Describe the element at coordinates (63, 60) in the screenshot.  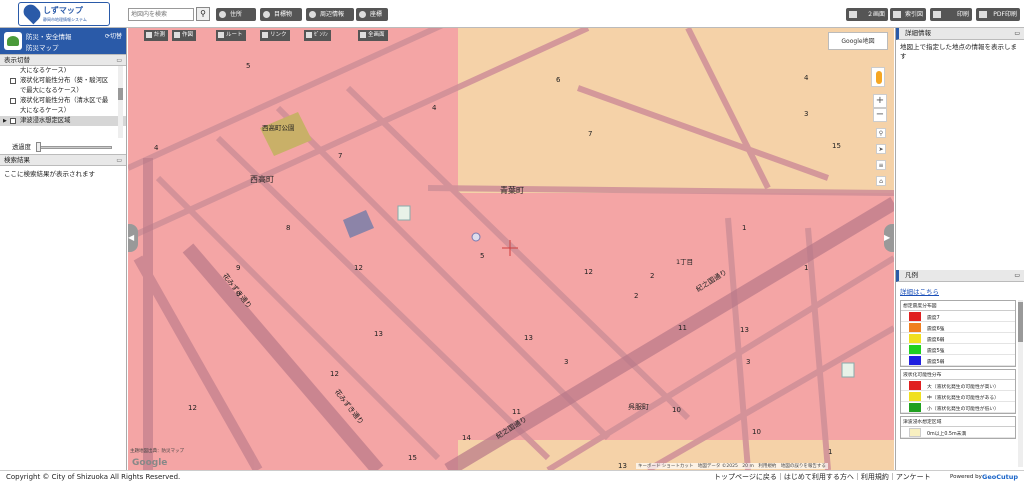
I see `display-toggle-header: 表示切替 ▭` at that location.